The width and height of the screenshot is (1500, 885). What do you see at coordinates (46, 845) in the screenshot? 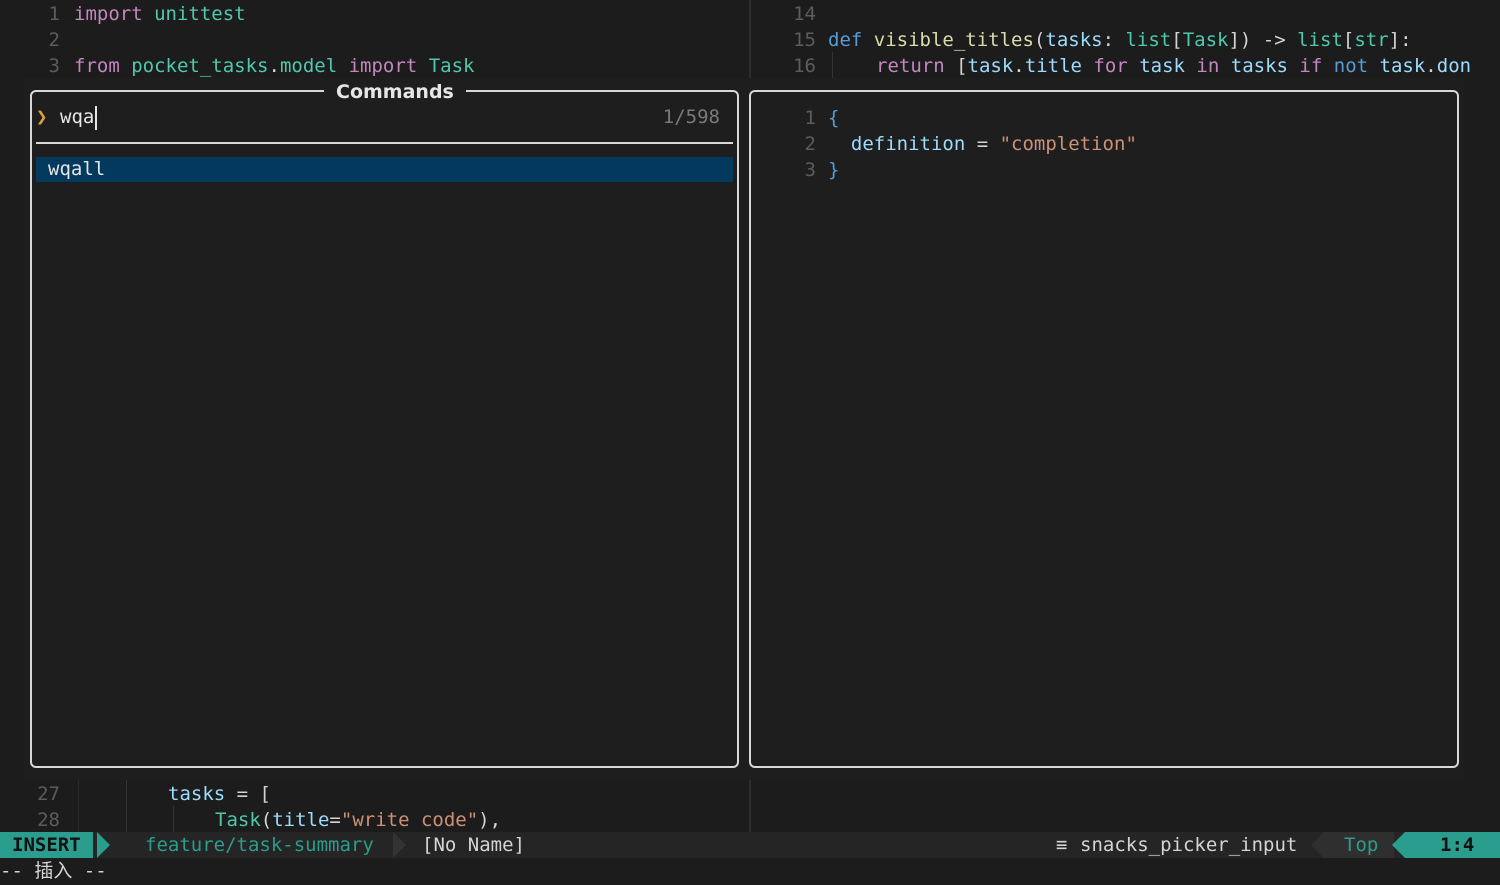
I see `mode-indicator: INSERT` at bounding box center [46, 845].